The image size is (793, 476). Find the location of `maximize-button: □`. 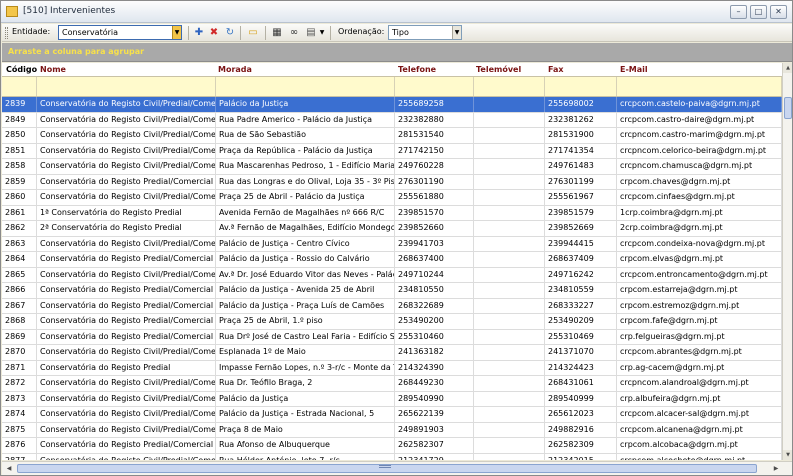

maximize-button: □ is located at coordinates (758, 12).